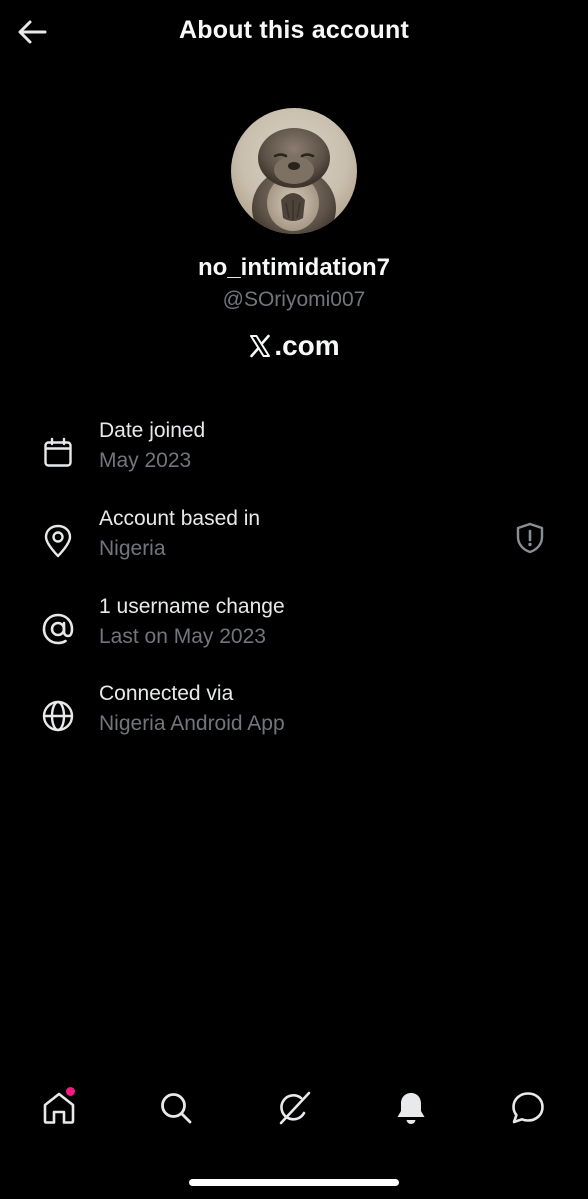 The image size is (588, 1199). I want to click on nav-messages, so click(528, 1108).